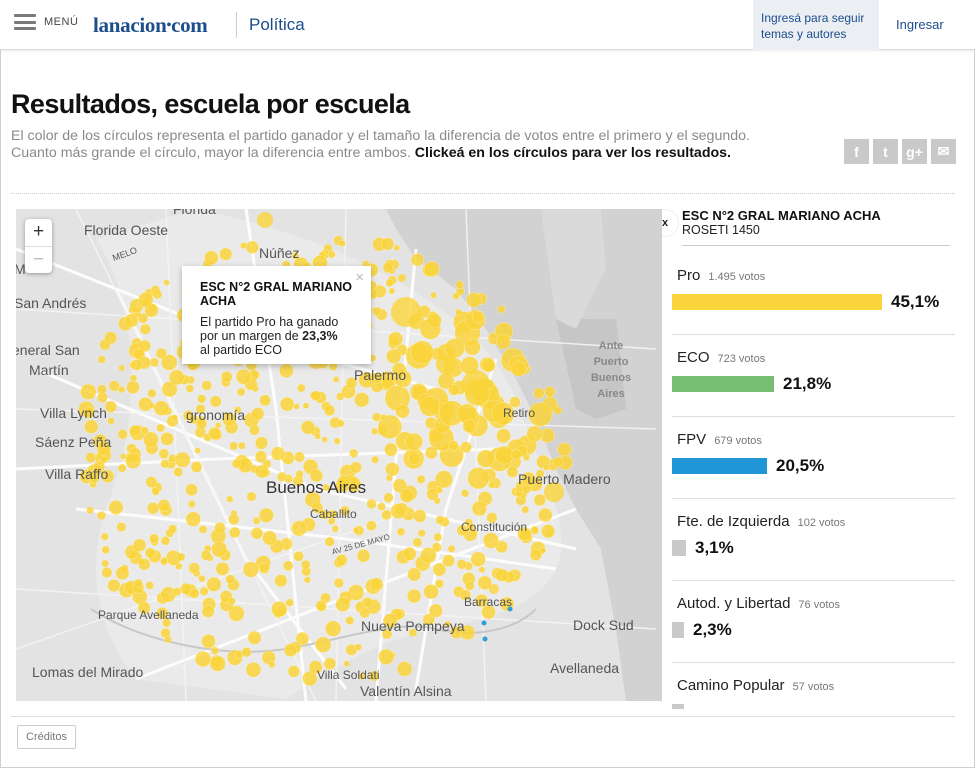 Image resolution: width=975 pixels, height=768 pixels. I want to click on login-link: Ingresar, so click(920, 24).